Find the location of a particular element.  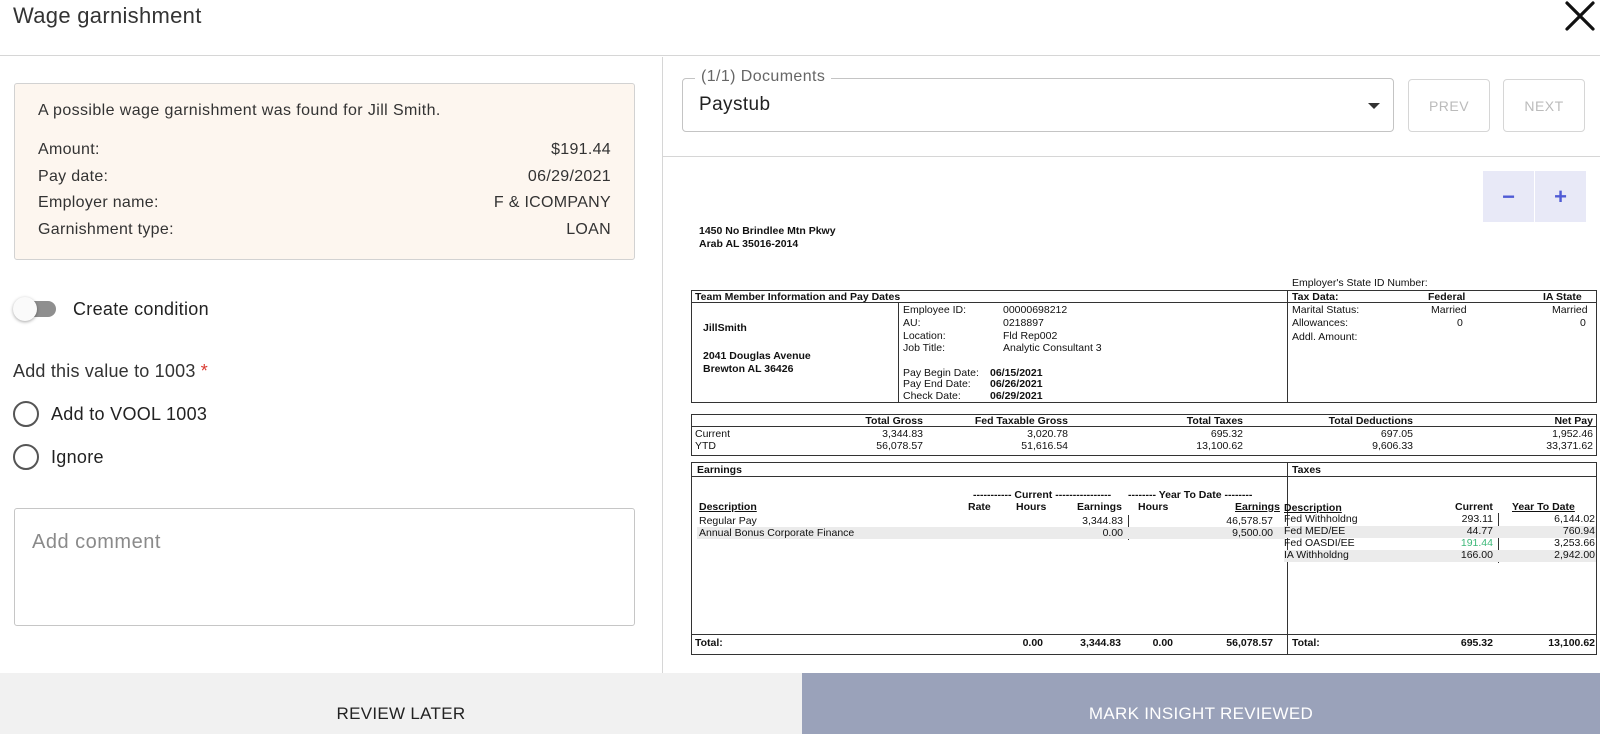

taxes-row-desc: IA Withholdng is located at coordinates (1316, 555).